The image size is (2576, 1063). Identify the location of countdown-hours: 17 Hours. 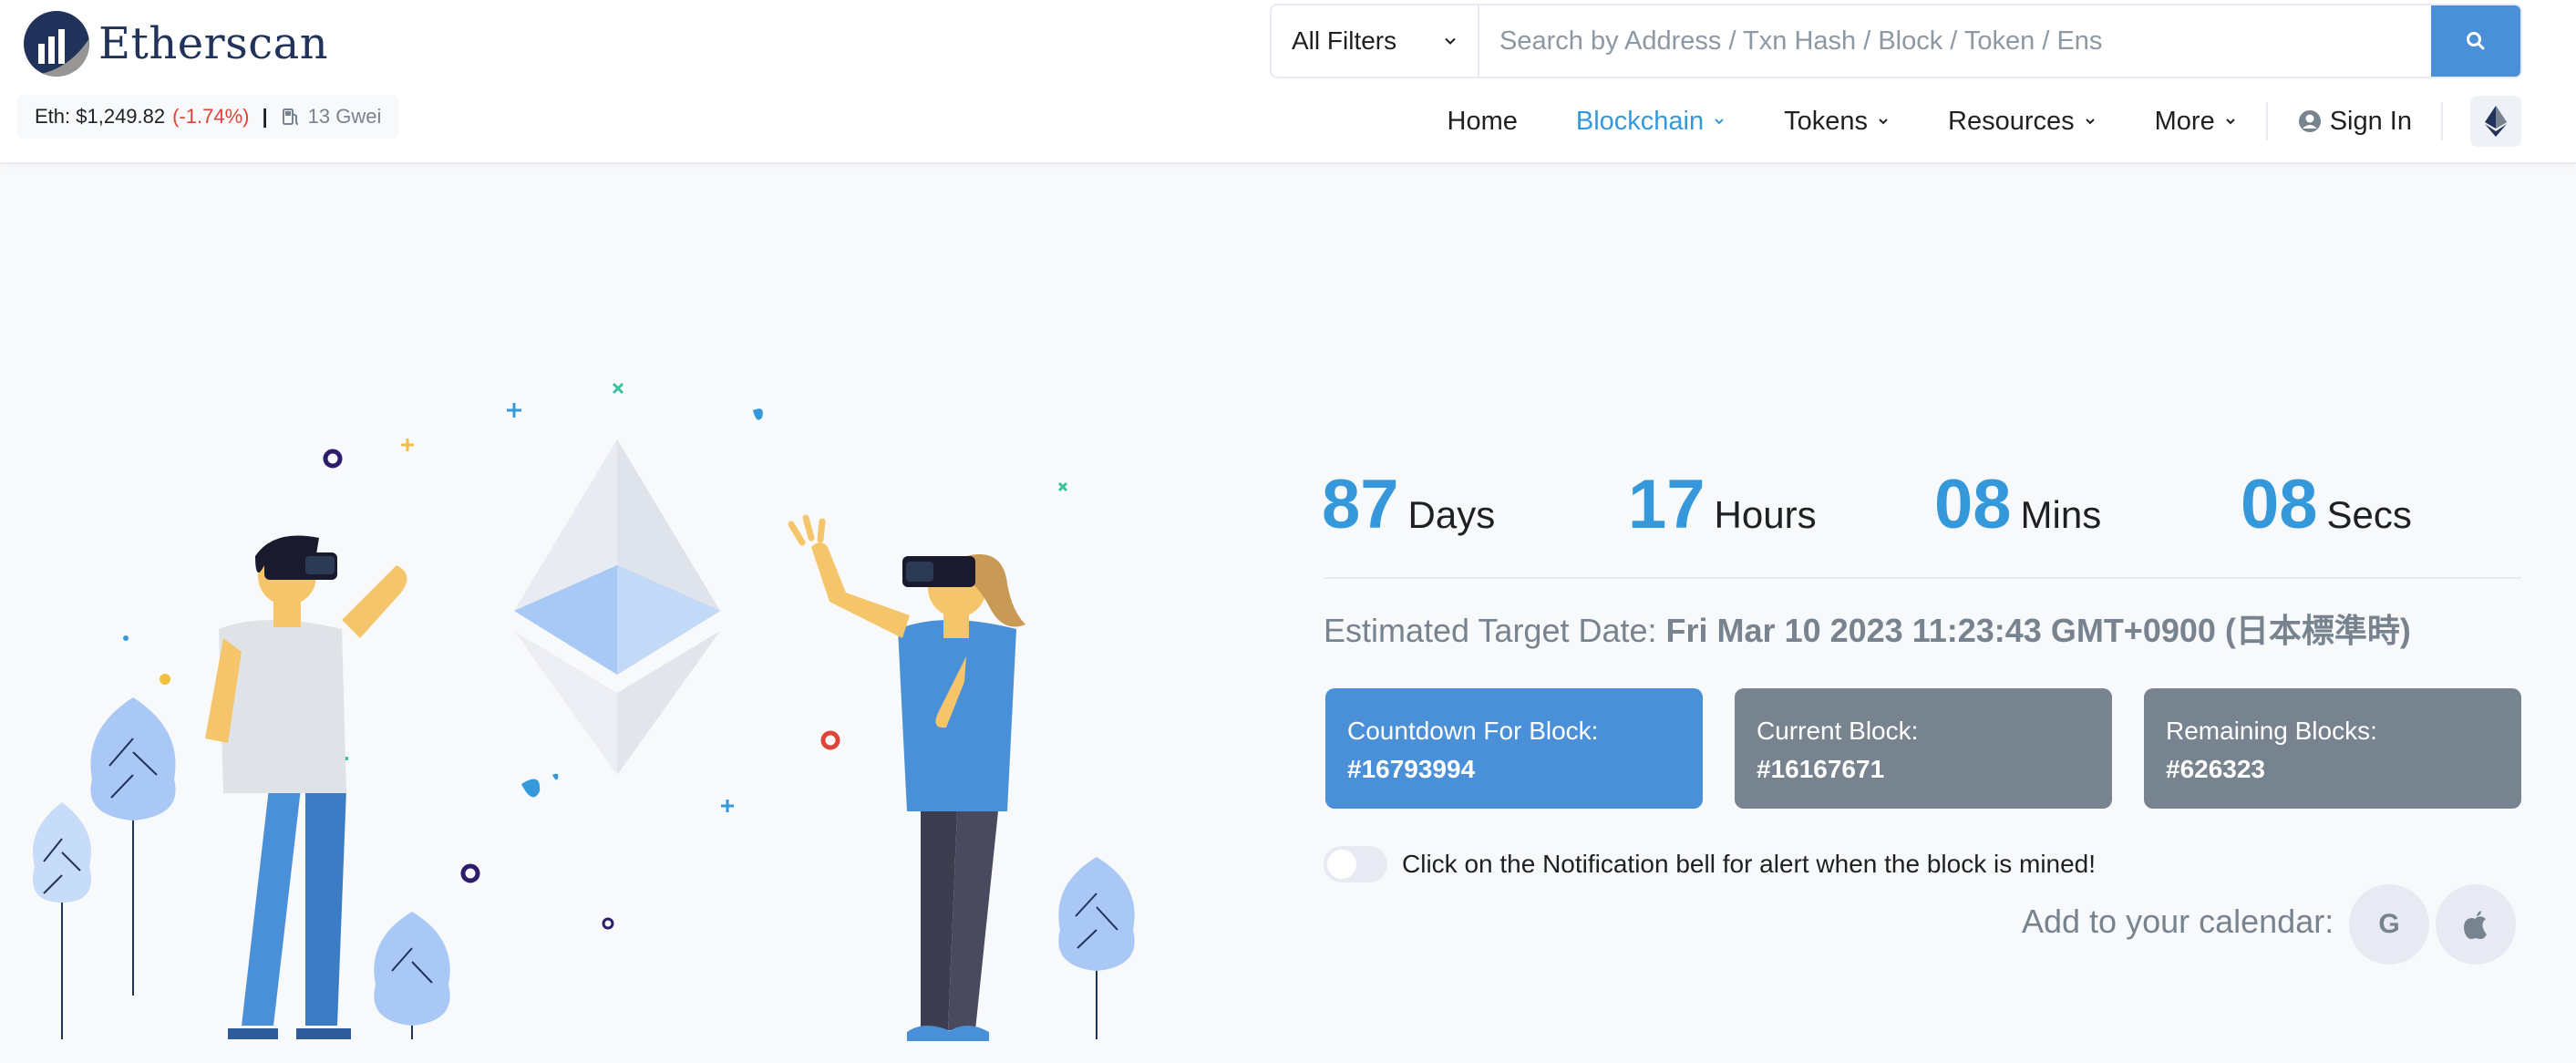
(1722, 504).